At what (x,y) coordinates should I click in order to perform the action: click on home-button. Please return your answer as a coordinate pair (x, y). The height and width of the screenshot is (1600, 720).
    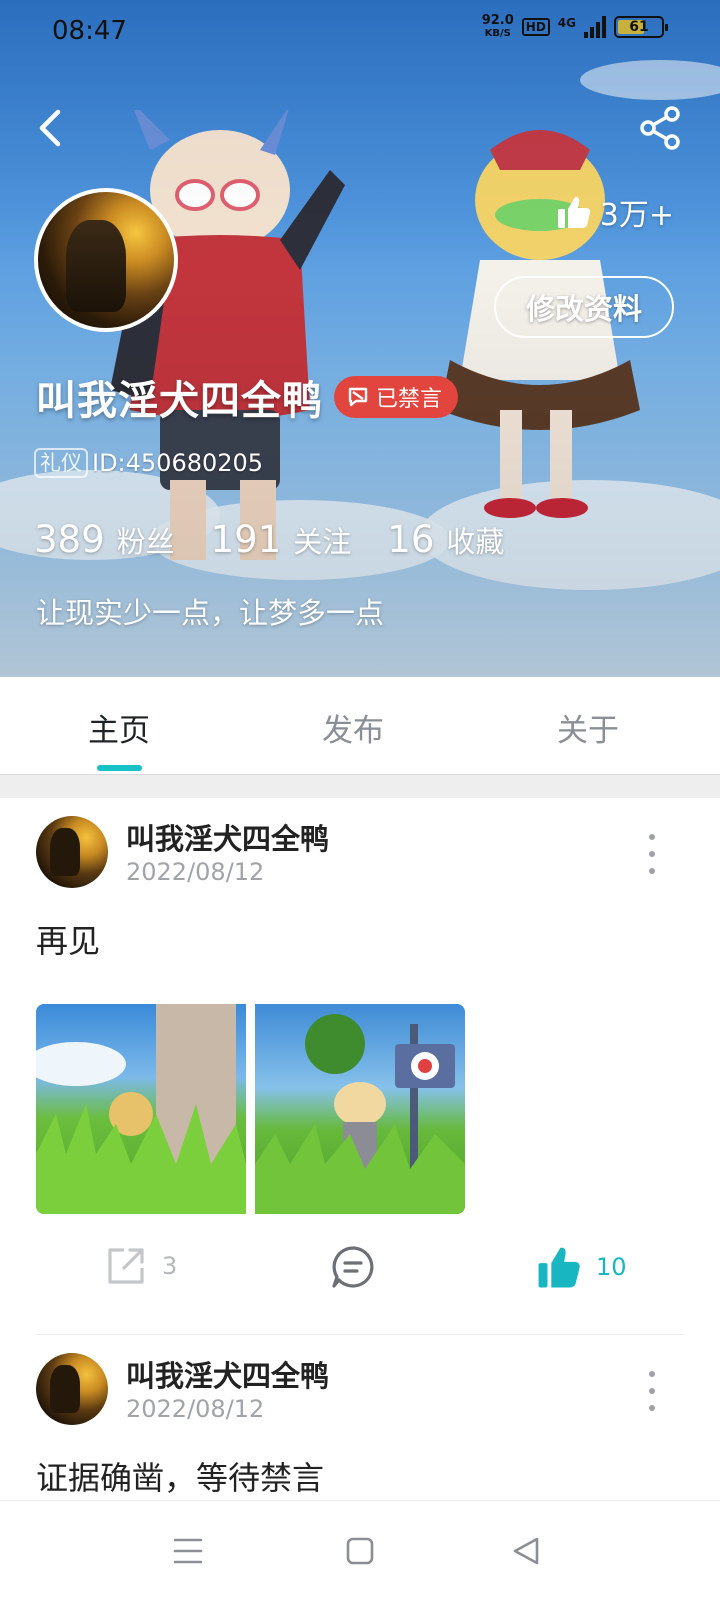
    Looking at the image, I should click on (360, 1551).